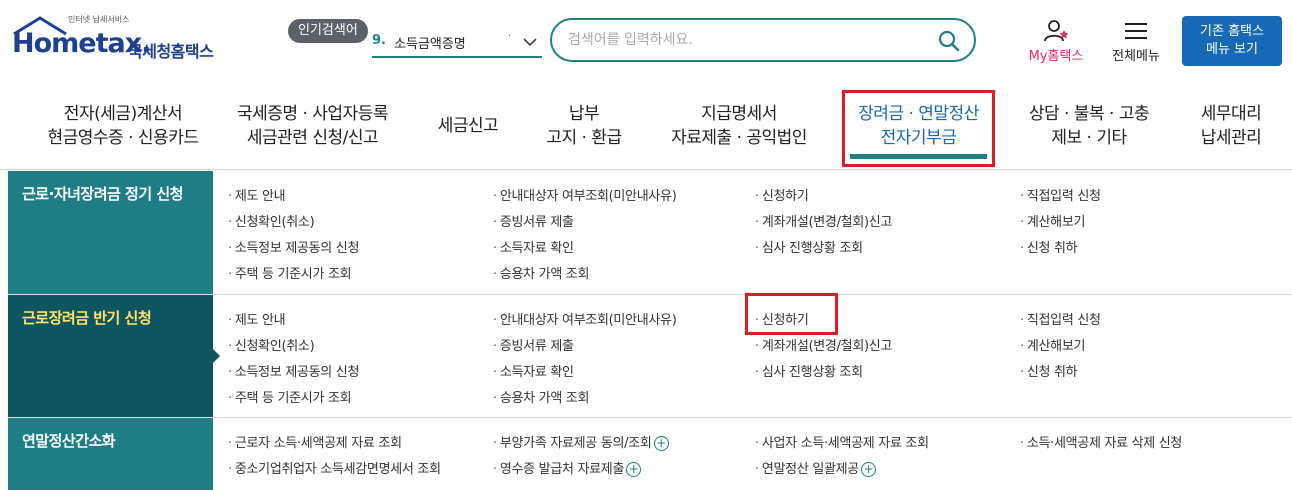 This screenshot has height=490, width=1292. What do you see at coordinates (99, 19) in the screenshot?
I see `logo-tagline: 인터넷 납세서비스` at bounding box center [99, 19].